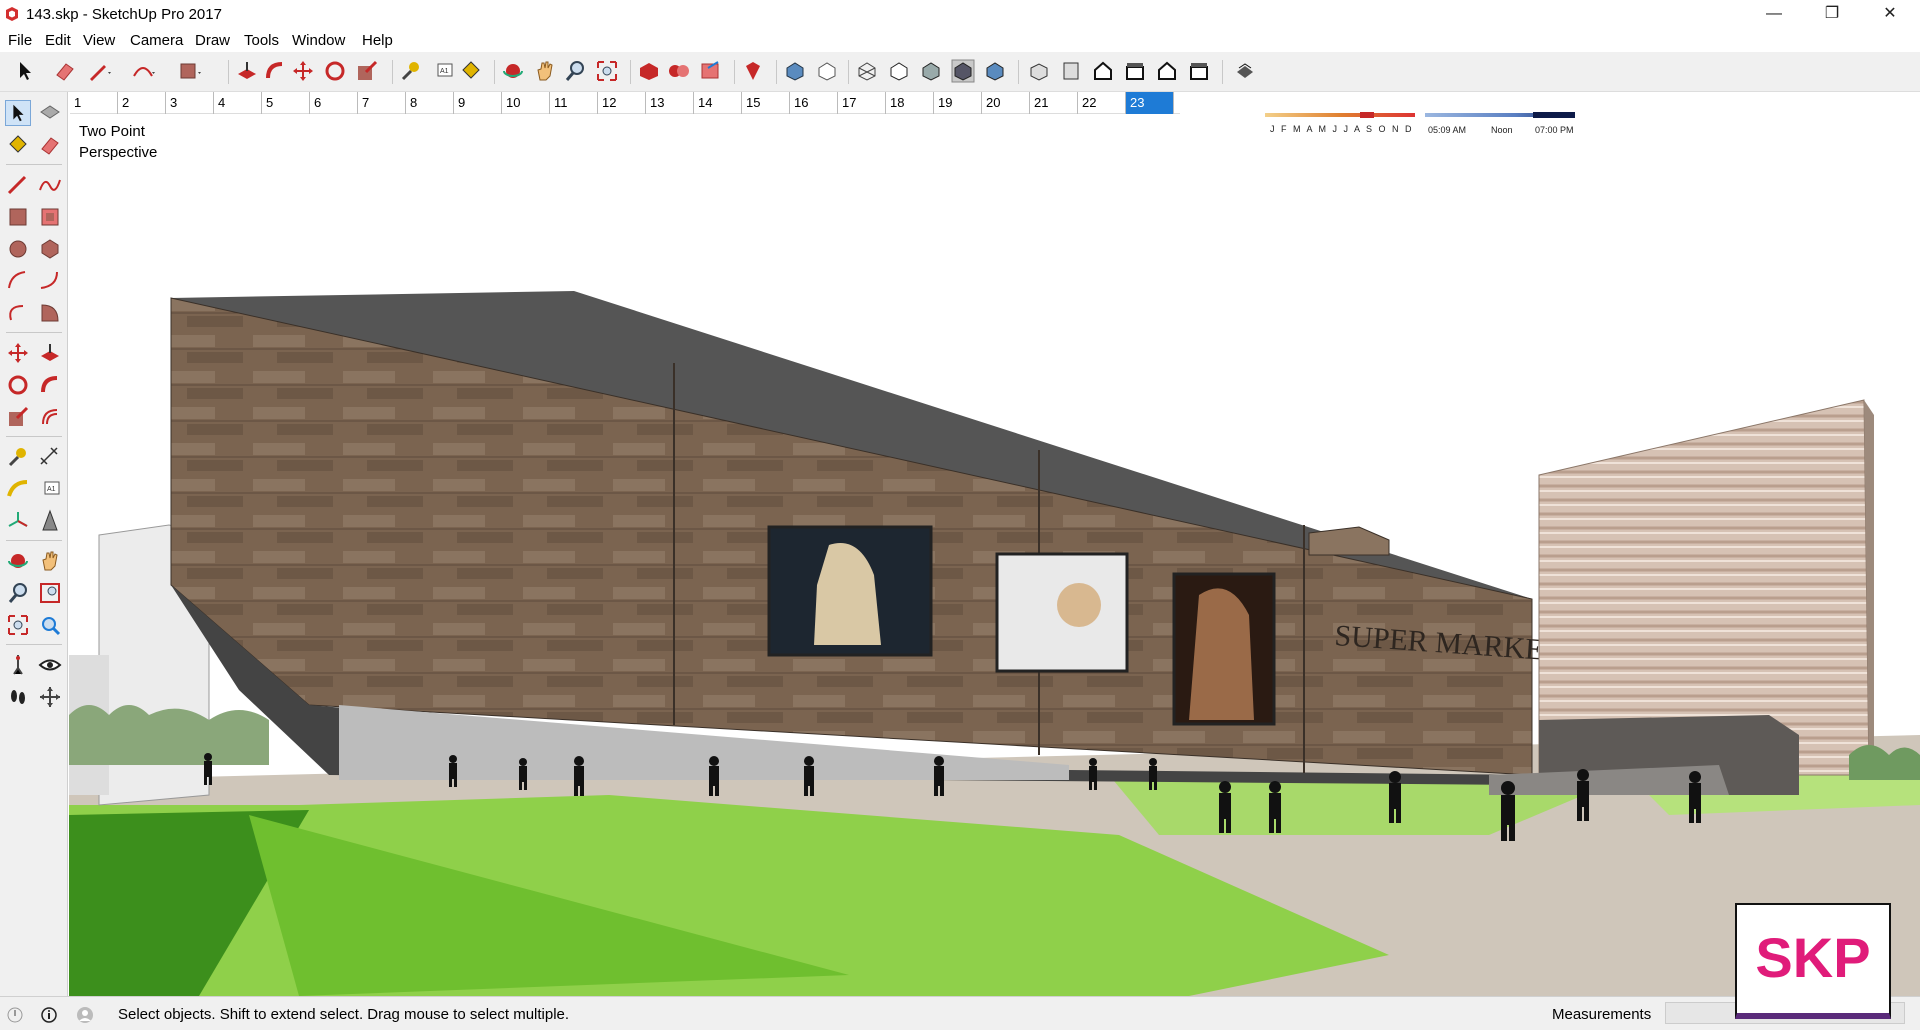 Image resolution: width=1920 pixels, height=1030 pixels. What do you see at coordinates (711, 71) in the screenshot?
I see `extension-warehouse-icon` at bounding box center [711, 71].